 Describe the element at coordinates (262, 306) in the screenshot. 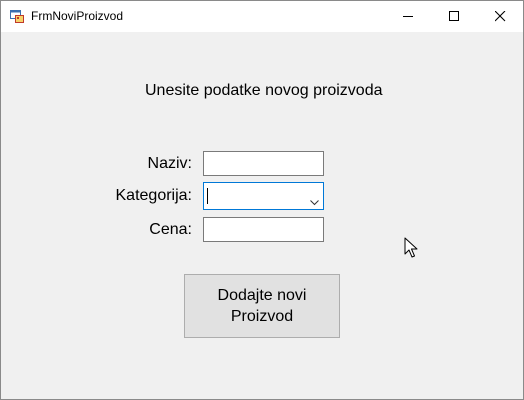

I see `add-product-button: Dodajte novi Proizvod` at that location.